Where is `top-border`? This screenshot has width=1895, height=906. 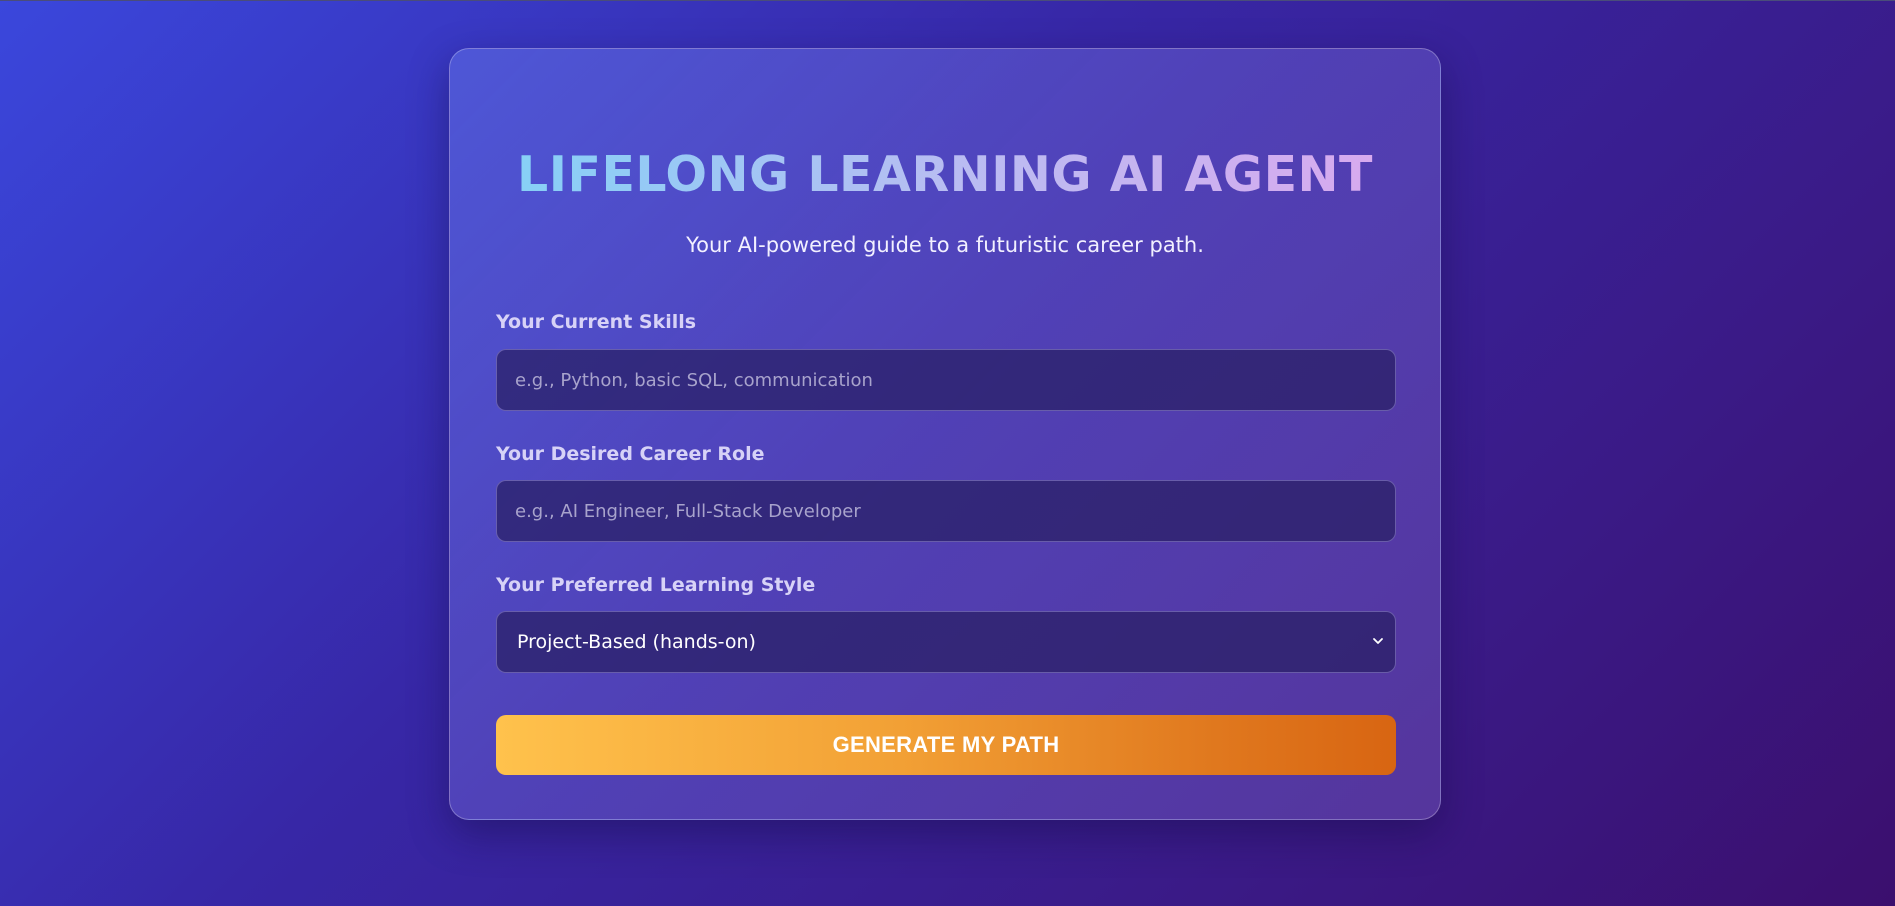
top-border is located at coordinates (947, 0).